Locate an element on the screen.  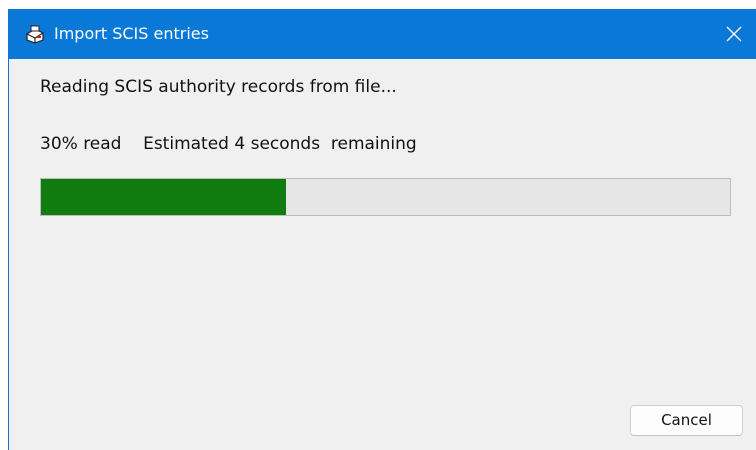
close-button is located at coordinates (733, 34).